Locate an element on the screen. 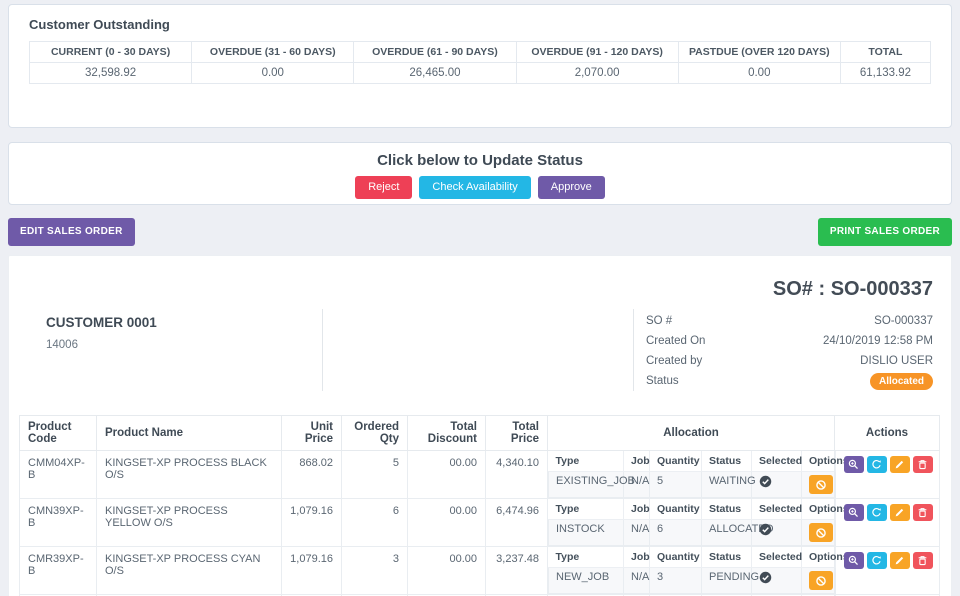  items-header-total-price: Total Price is located at coordinates (516, 433).